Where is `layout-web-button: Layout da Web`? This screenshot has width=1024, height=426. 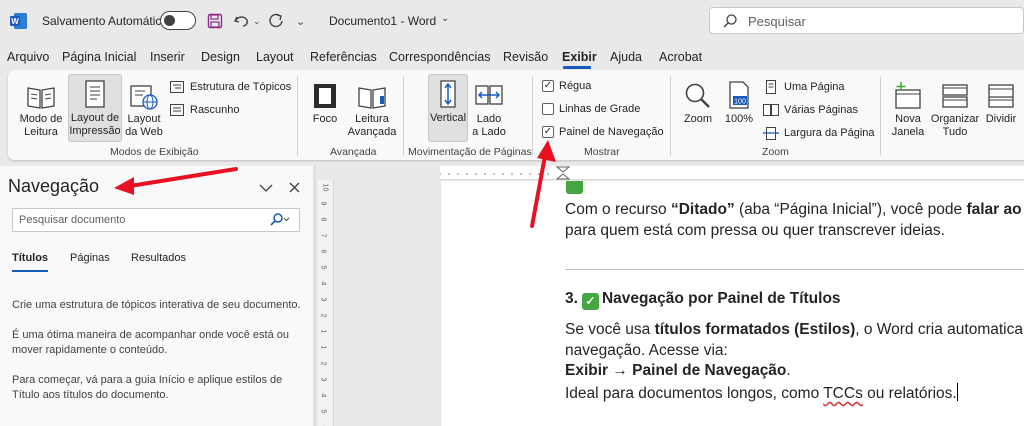
layout-web-button: Layout da Web is located at coordinates (144, 107).